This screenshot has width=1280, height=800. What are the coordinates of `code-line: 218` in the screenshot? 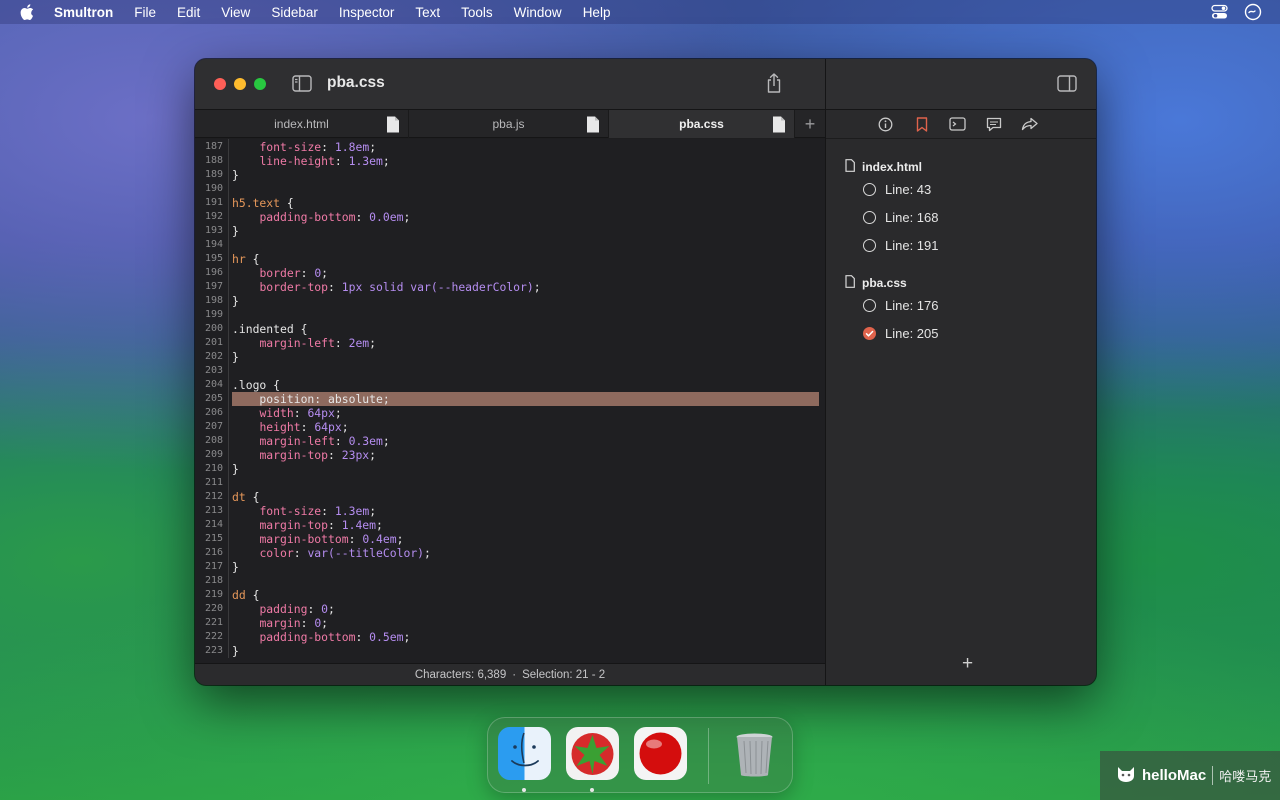 It's located at (510, 581).